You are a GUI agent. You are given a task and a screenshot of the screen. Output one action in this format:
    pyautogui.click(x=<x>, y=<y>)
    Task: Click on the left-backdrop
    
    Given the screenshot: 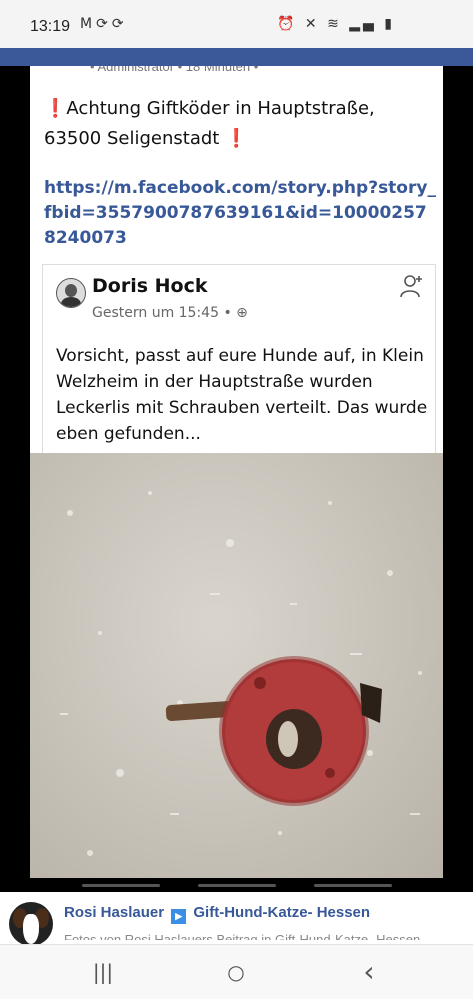 What is the action you would take?
    pyautogui.click(x=15, y=532)
    